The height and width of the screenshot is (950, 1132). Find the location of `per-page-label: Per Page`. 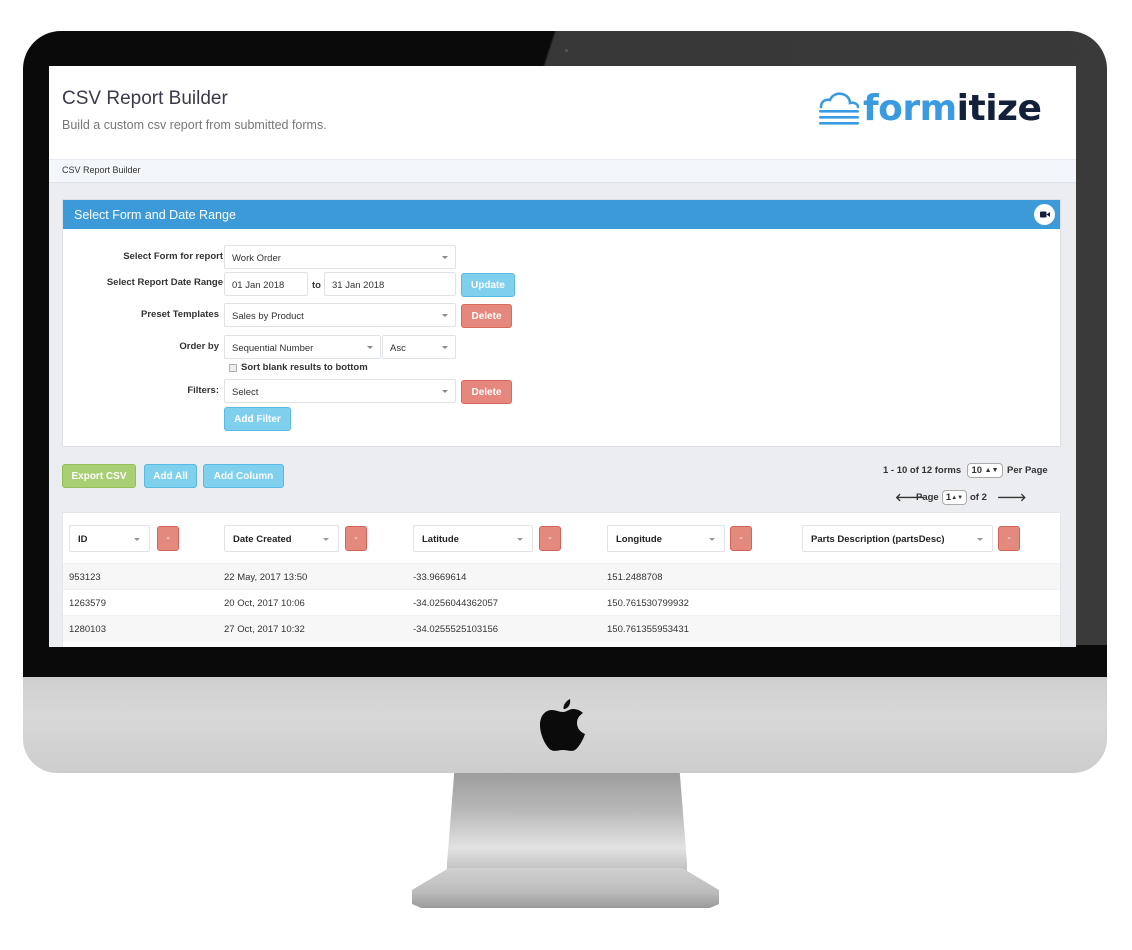

per-page-label: Per Page is located at coordinates (1027, 470).